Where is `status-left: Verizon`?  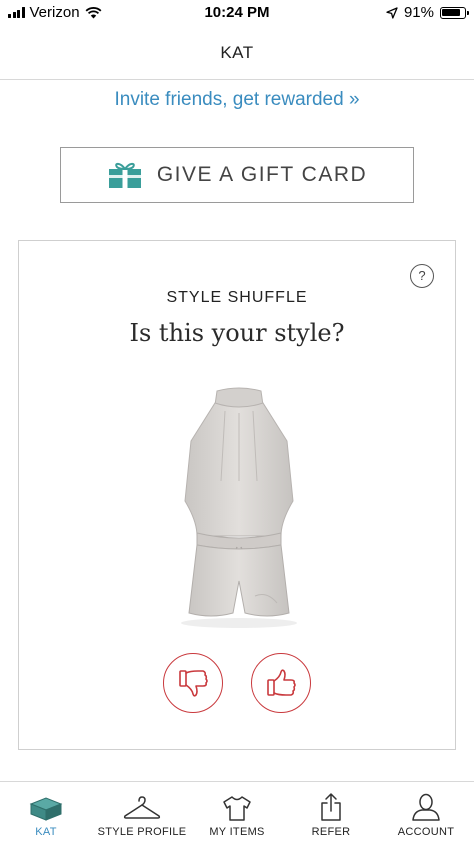
status-left: Verizon is located at coordinates (55, 12).